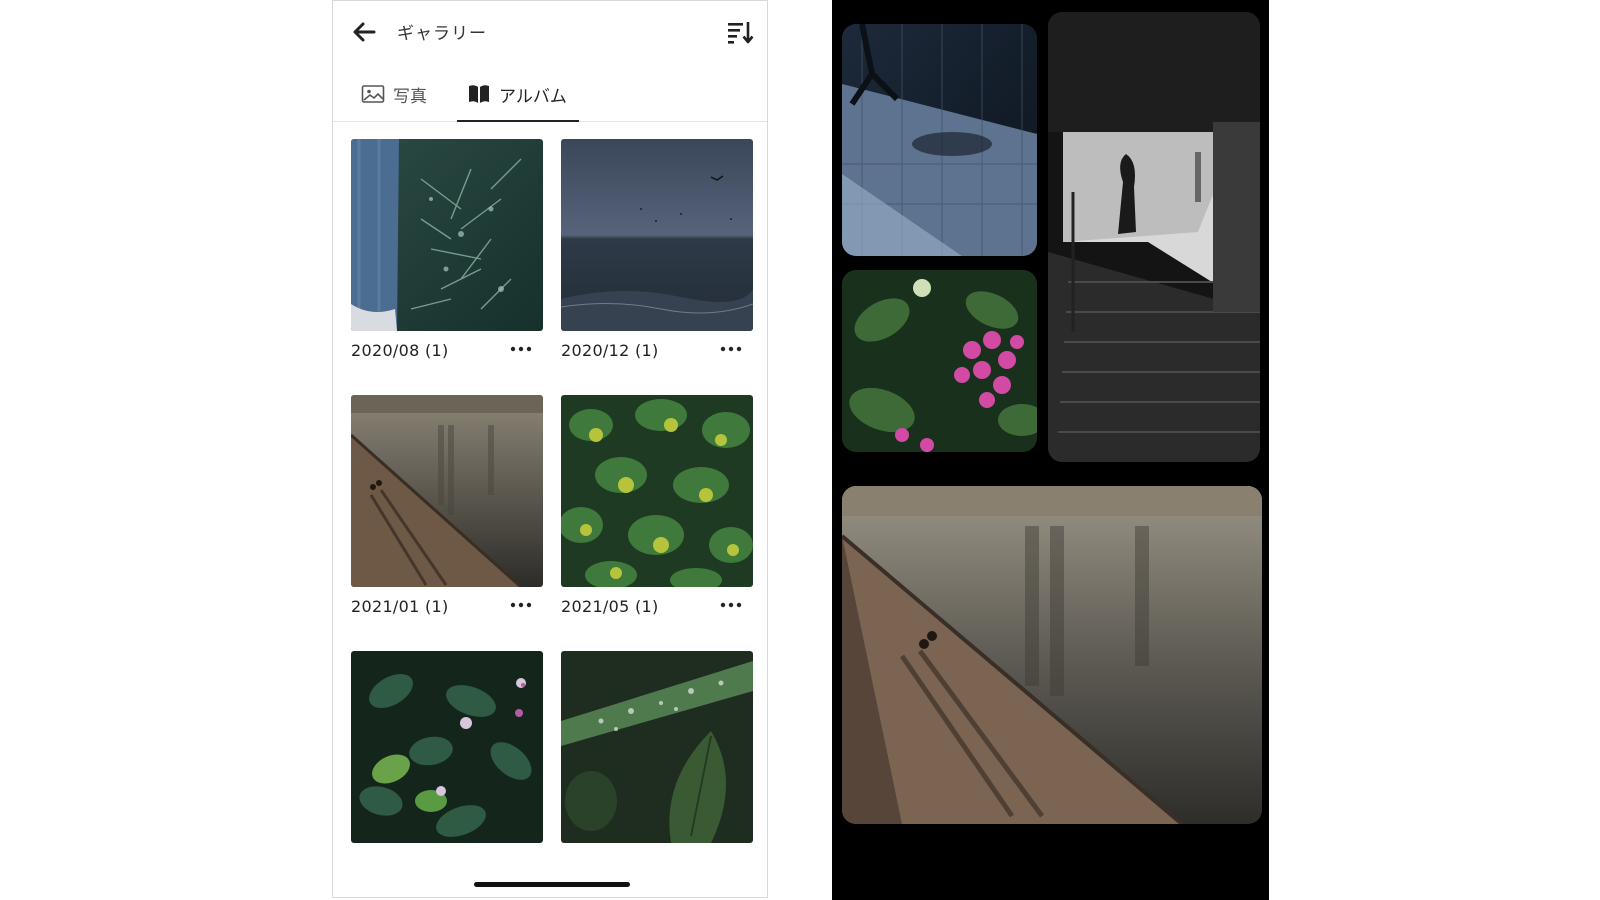  Describe the element at coordinates (610, 606) in the screenshot. I see `album-title: 2021/05 (1)` at that location.